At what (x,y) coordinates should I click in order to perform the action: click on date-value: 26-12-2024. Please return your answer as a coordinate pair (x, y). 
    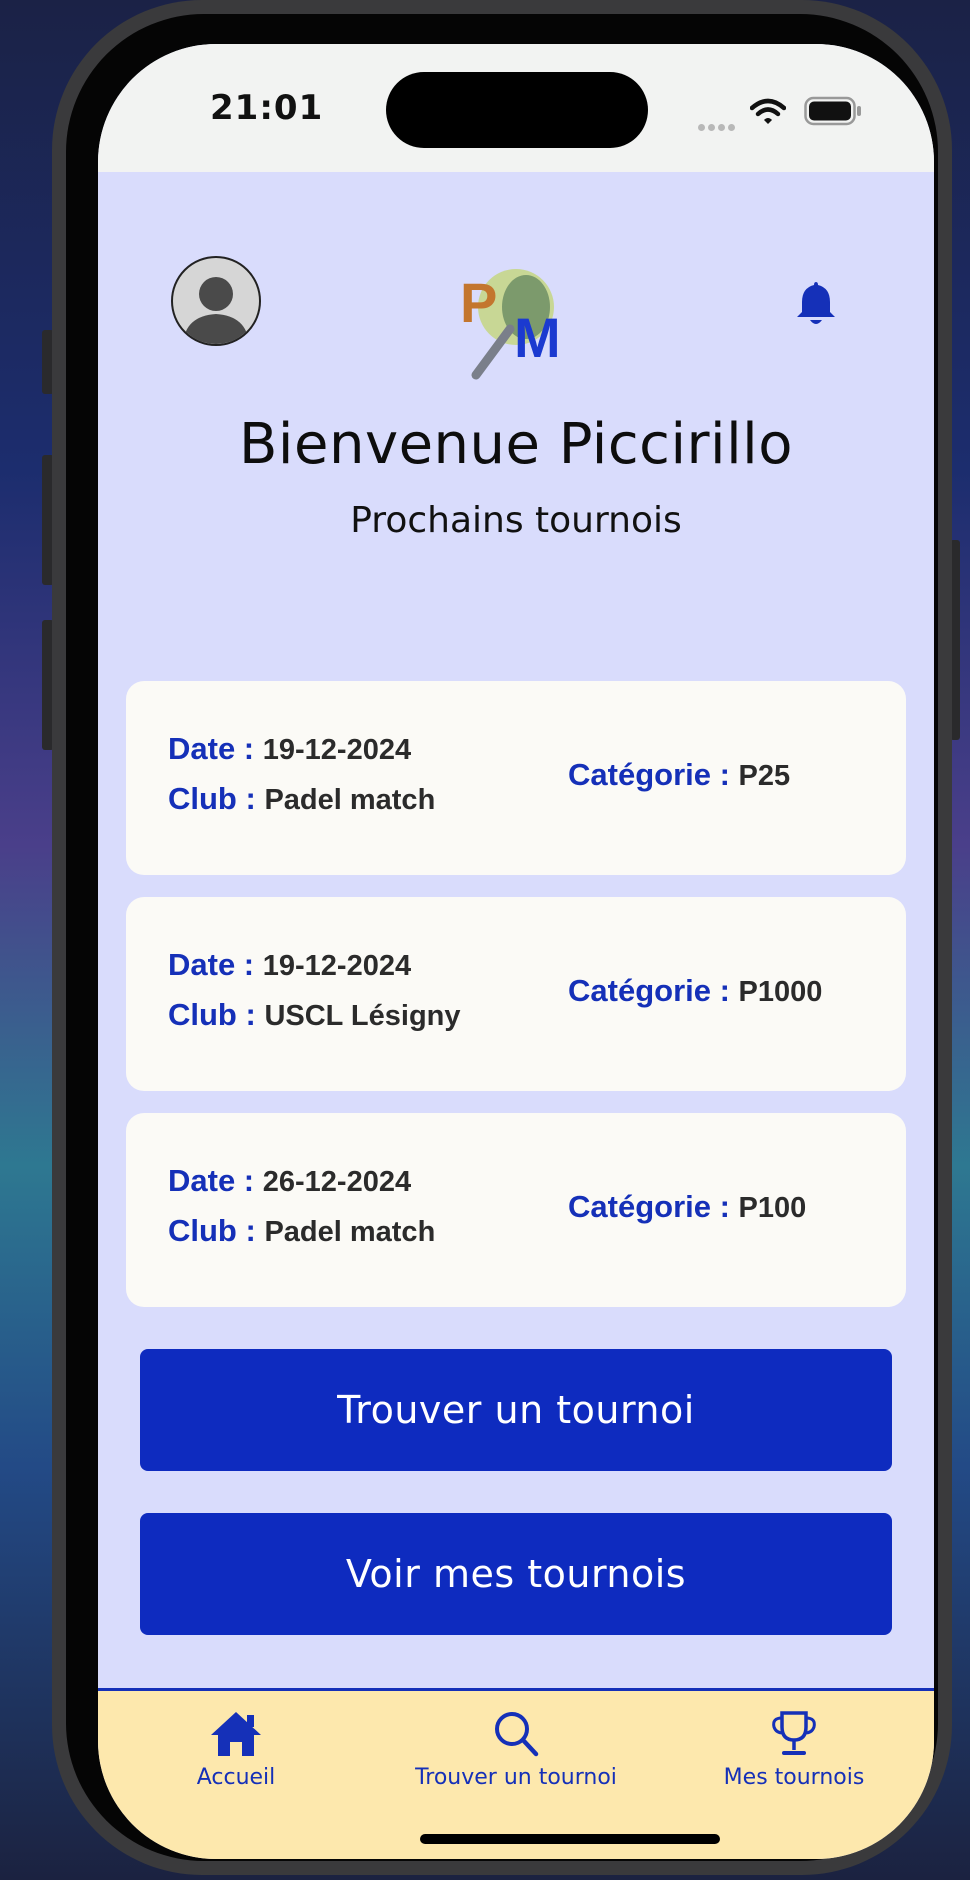
    Looking at the image, I should click on (337, 1182).